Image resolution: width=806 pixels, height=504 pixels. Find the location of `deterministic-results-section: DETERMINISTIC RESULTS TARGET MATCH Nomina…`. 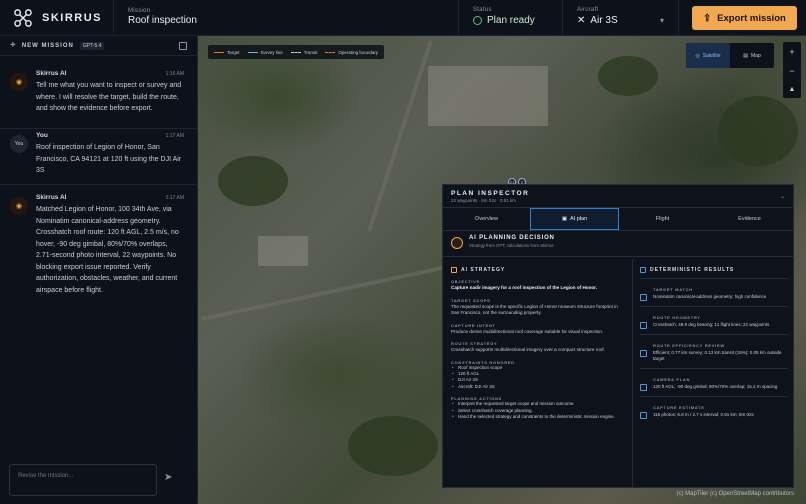

deterministic-results-section: DETERMINISTIC RESULTS TARGET MATCH Nomina… is located at coordinates (714, 373).